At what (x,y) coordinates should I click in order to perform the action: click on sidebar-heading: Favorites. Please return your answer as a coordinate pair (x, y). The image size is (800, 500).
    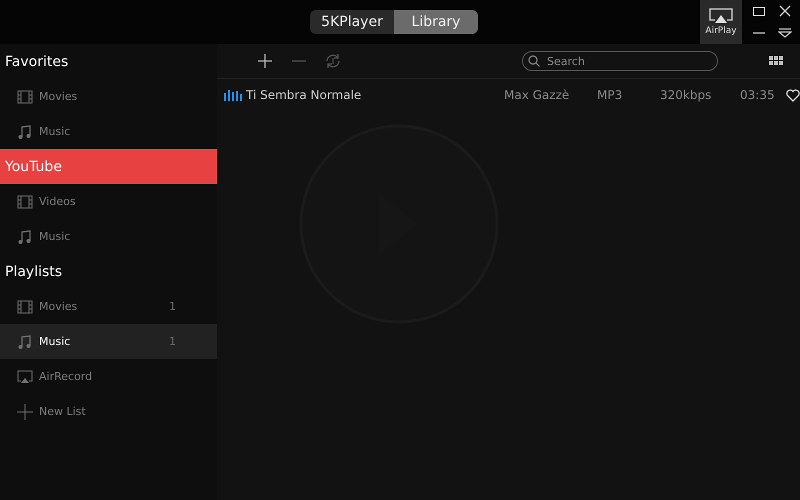
    Looking at the image, I should click on (108, 61).